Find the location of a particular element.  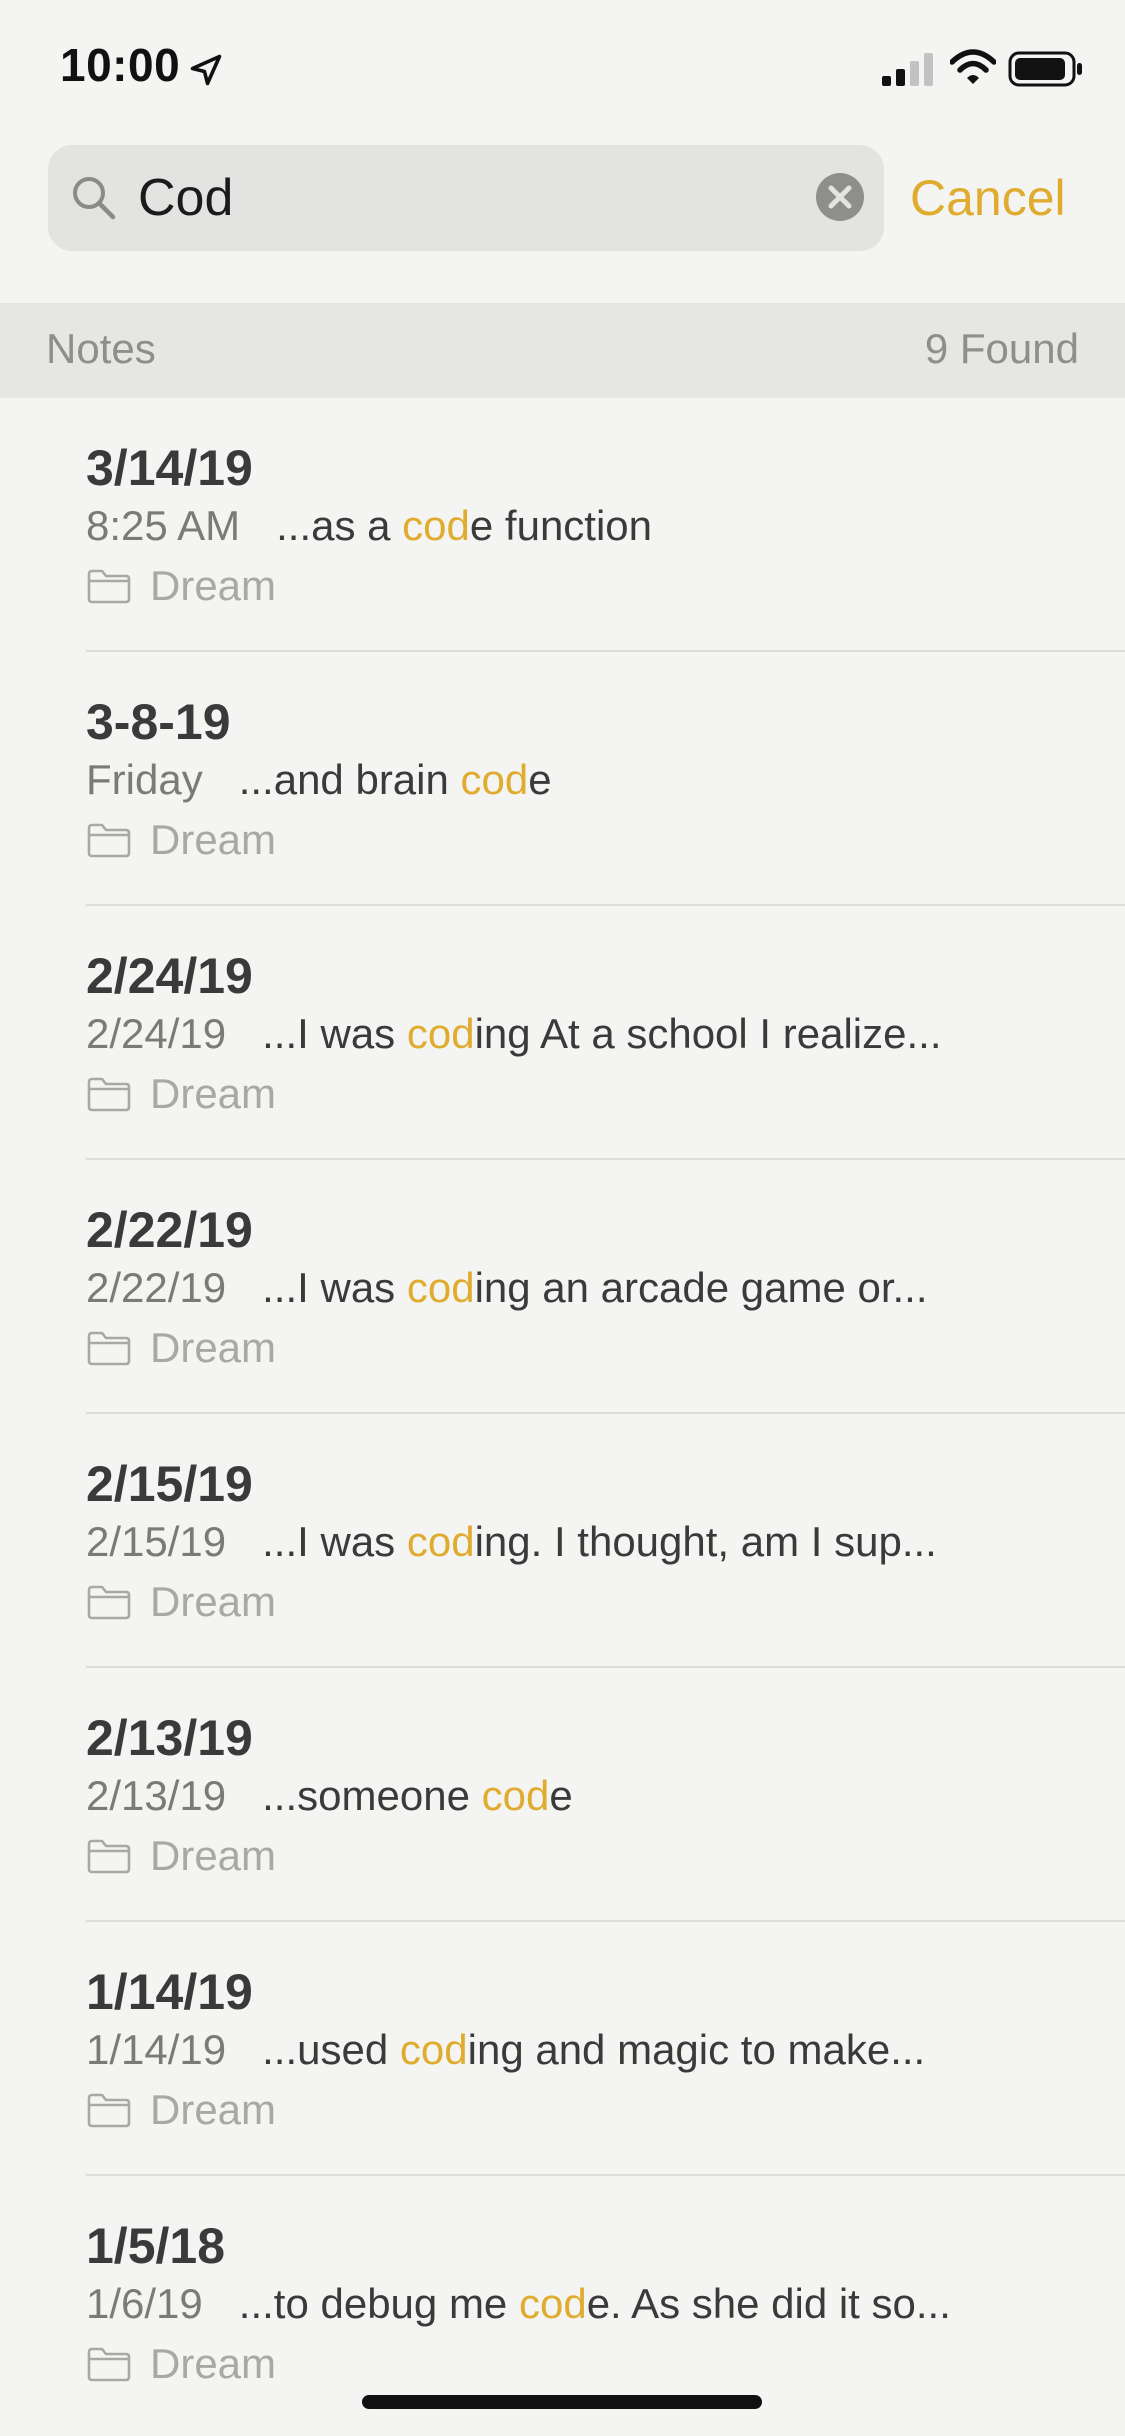

note-list-item: 2/13/19 2/13/19 ...someone code Dream is located at coordinates (605, 1795).